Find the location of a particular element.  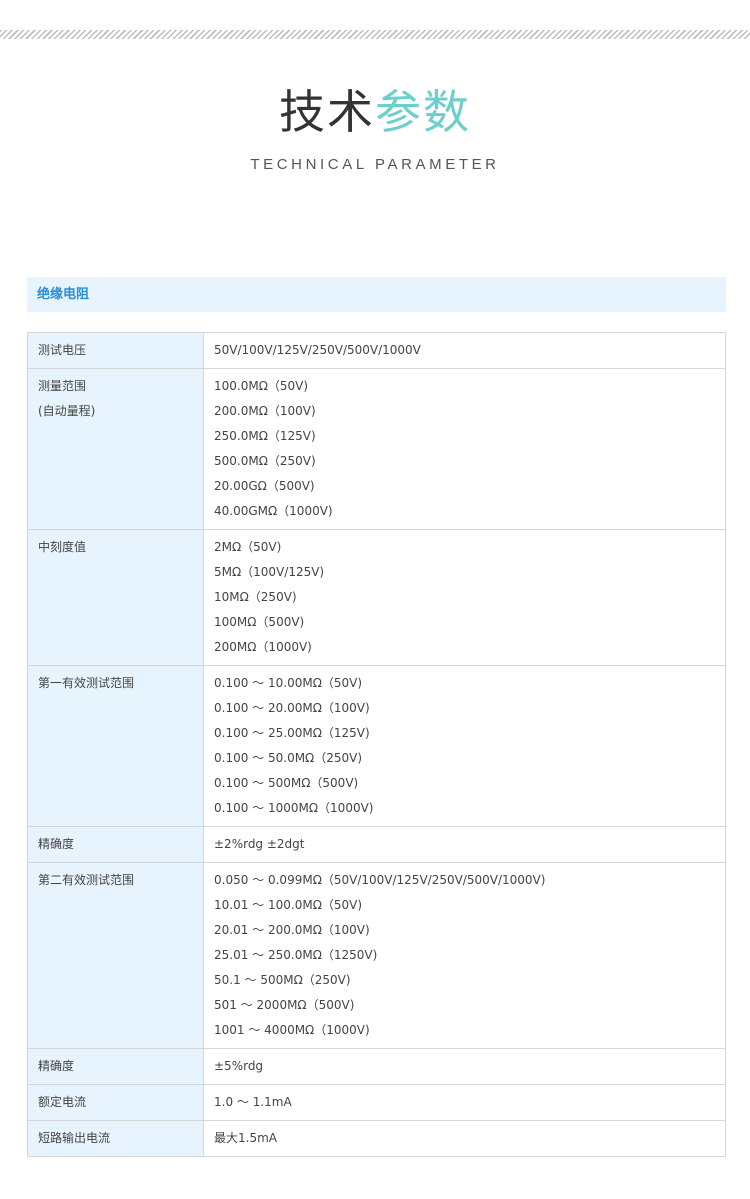

row-label: (自动量程) is located at coordinates (67, 411).